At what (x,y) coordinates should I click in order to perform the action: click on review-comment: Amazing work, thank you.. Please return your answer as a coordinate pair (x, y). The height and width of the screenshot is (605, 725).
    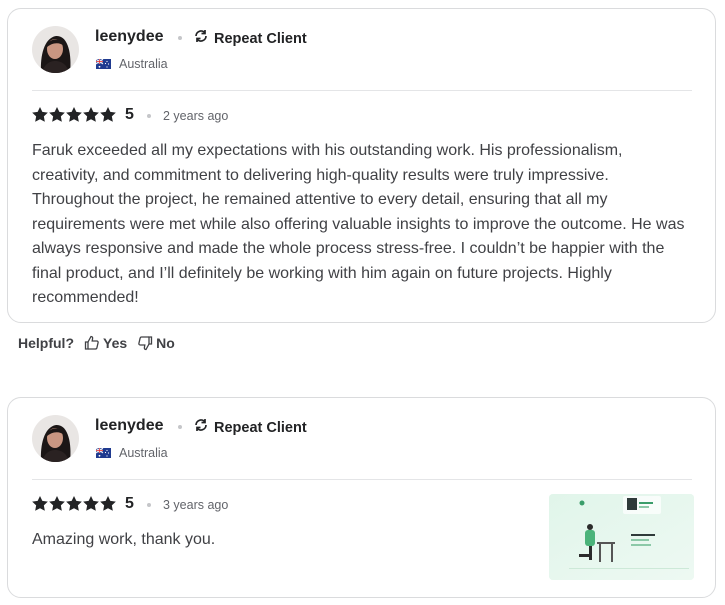
    Looking at the image, I should click on (124, 539).